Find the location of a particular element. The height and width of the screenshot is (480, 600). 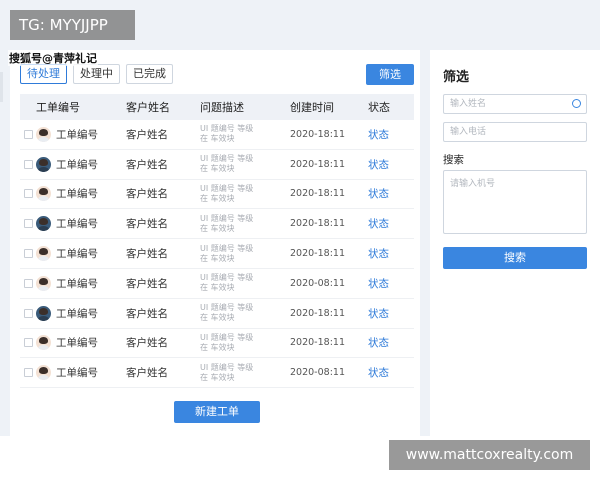

tg-tag-overlay: TG: MYYJJPP is located at coordinates (72, 25).